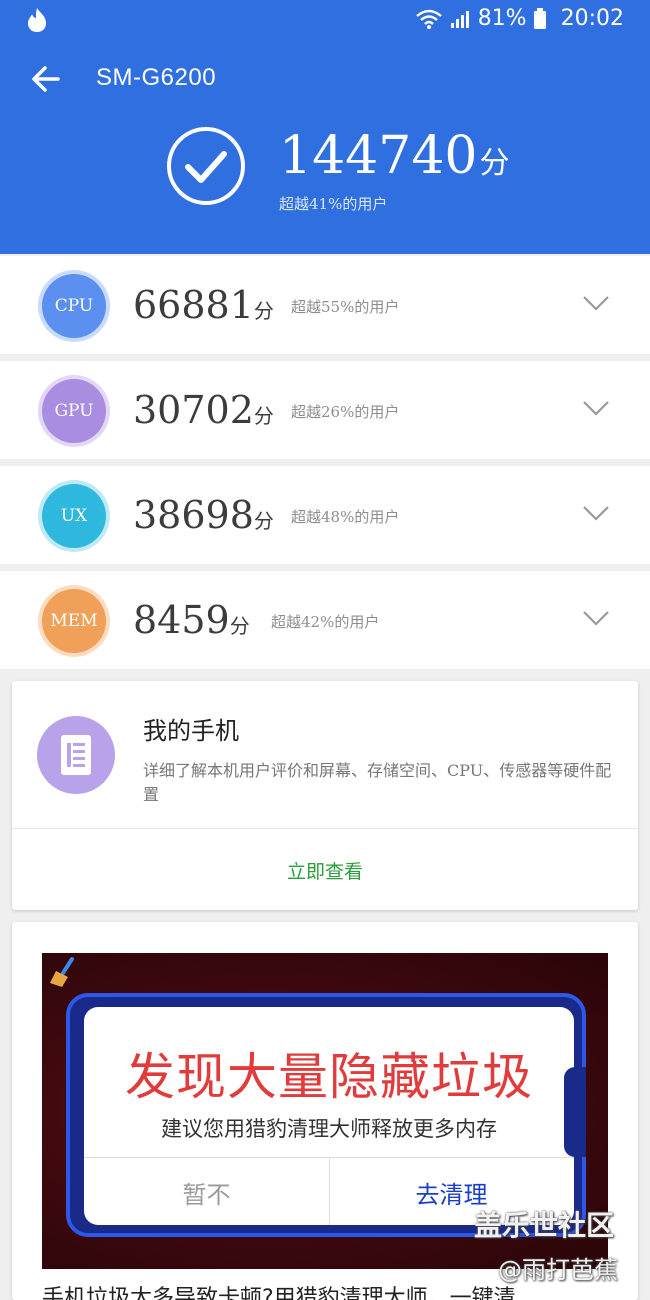  Describe the element at coordinates (74, 516) in the screenshot. I see `ux-badge: UX` at that location.